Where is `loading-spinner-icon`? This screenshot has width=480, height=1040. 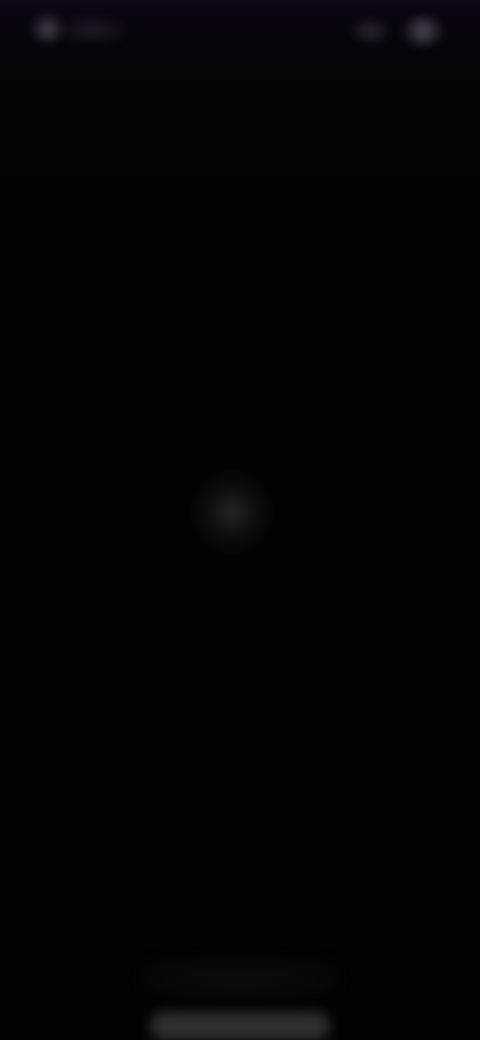
loading-spinner-icon is located at coordinates (232, 512).